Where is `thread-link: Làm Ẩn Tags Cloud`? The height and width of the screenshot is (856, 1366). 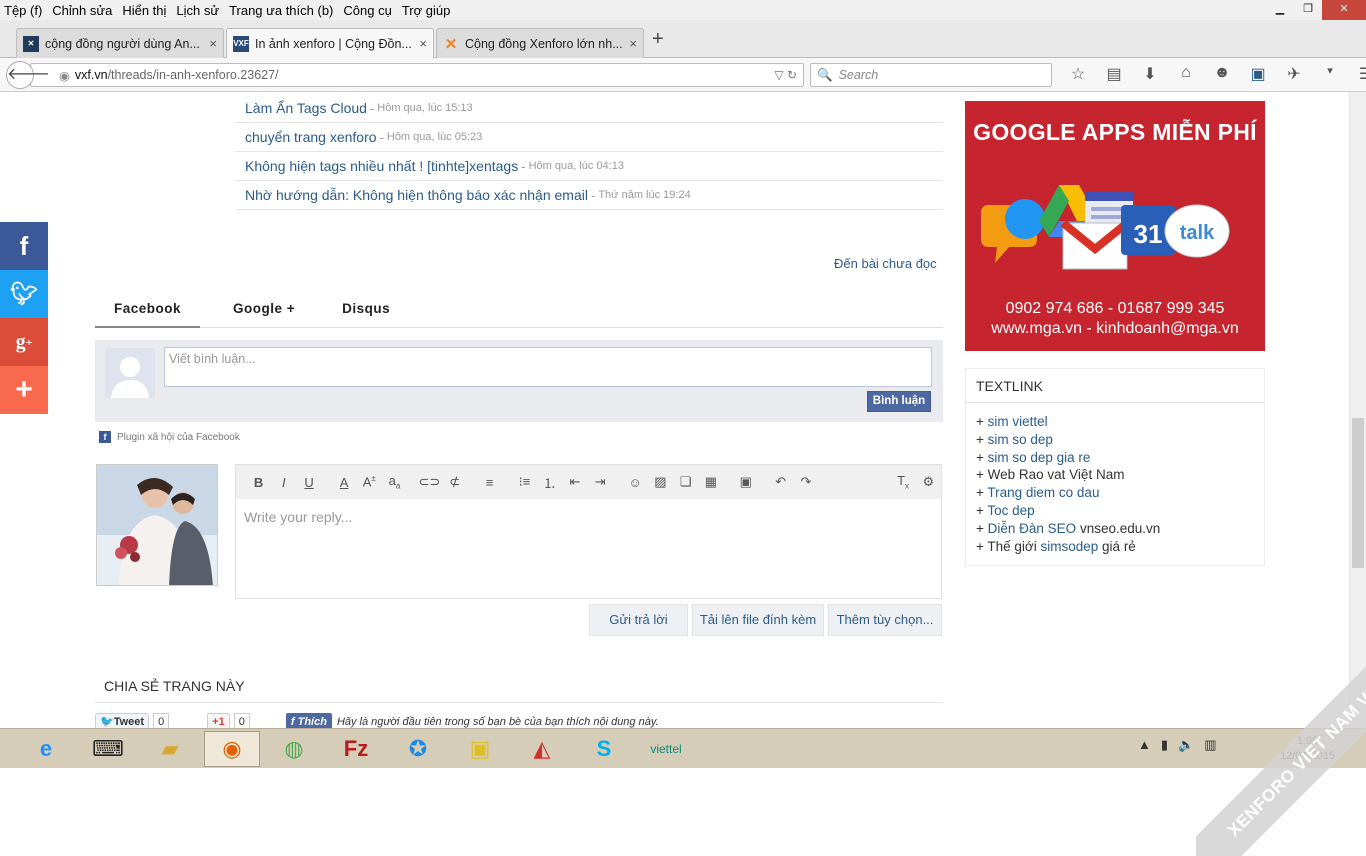 thread-link: Làm Ẩn Tags Cloud is located at coordinates (306, 108).